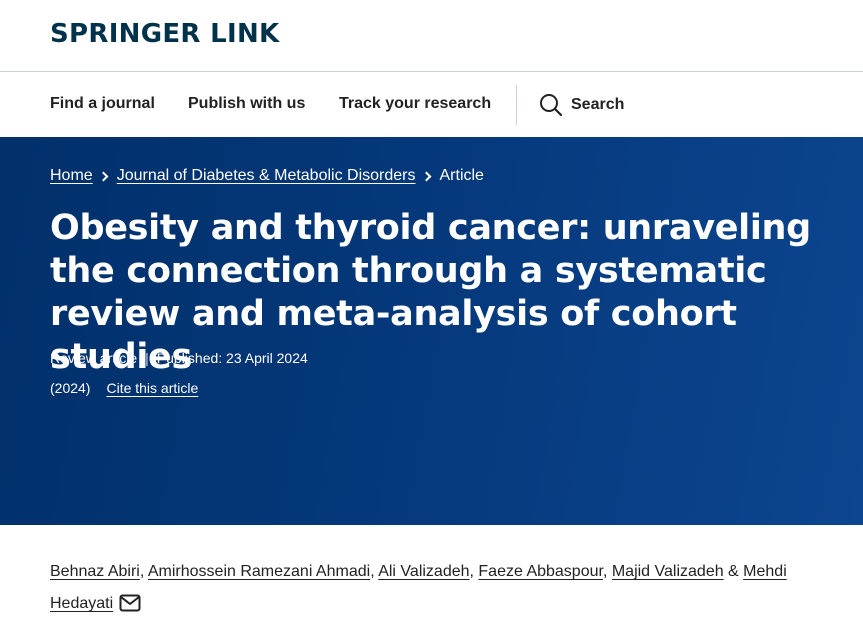  What do you see at coordinates (152, 388) in the screenshot?
I see `cite-this-article-link: Cite this article` at bounding box center [152, 388].